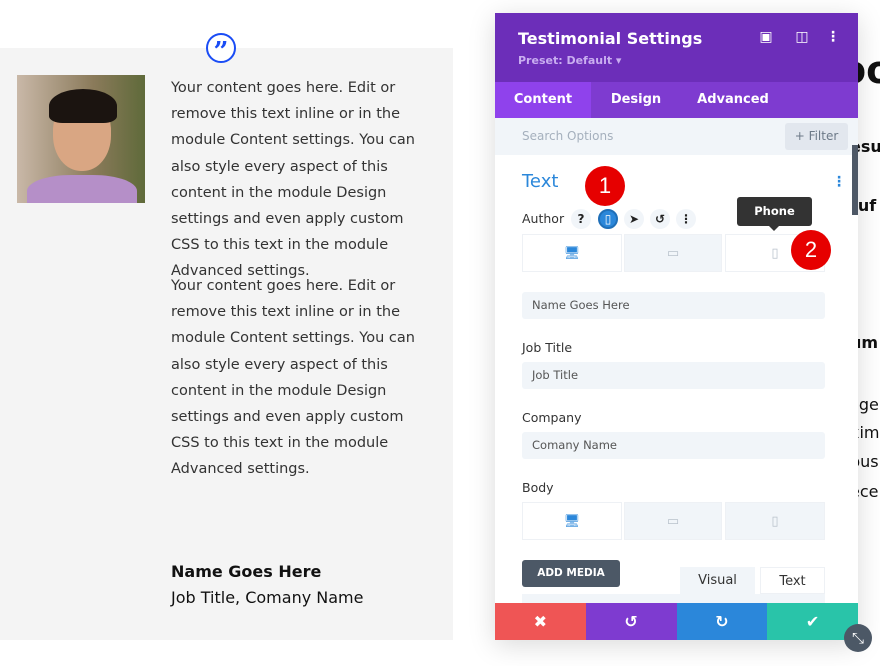  What do you see at coordinates (673, 445) in the screenshot?
I see `company-input: Comany Name` at bounding box center [673, 445].